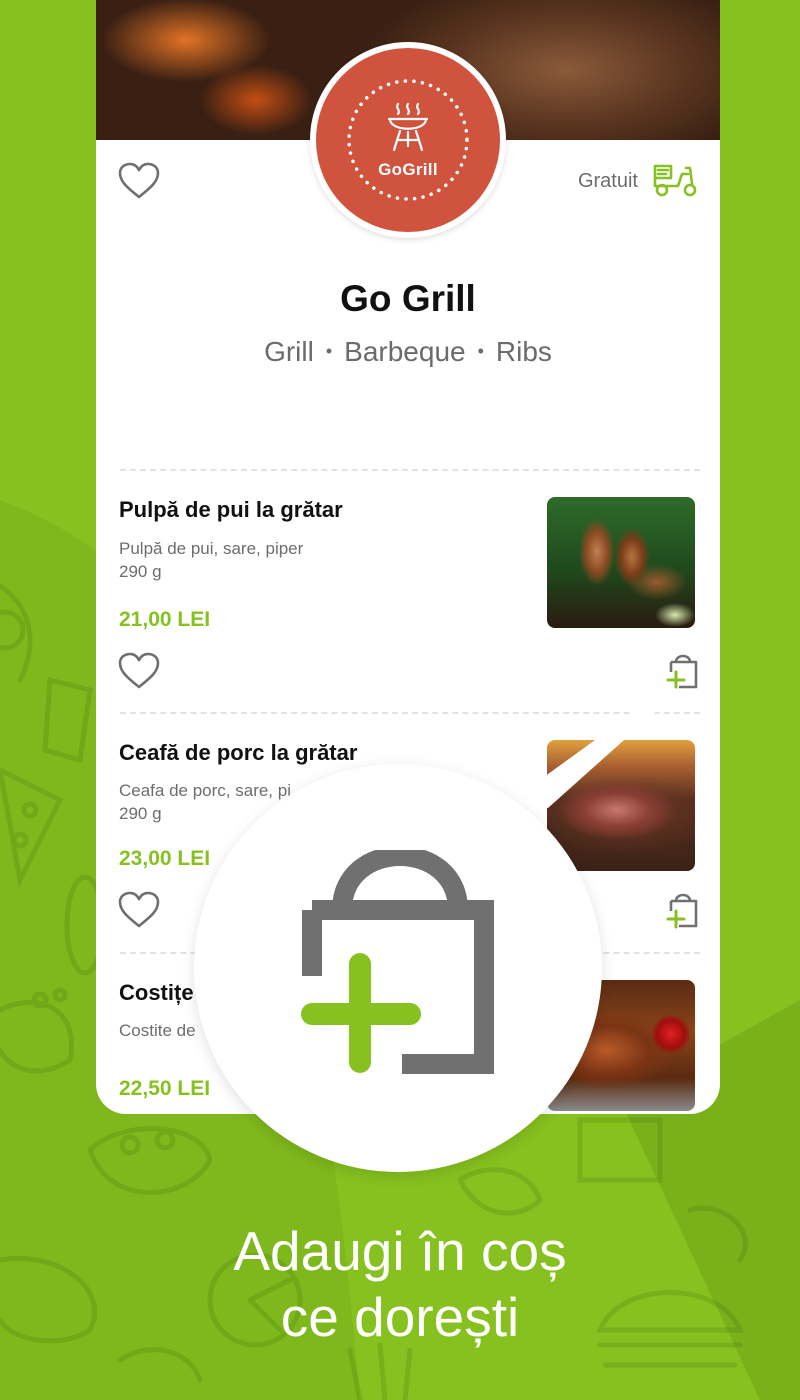  What do you see at coordinates (400, 1251) in the screenshot?
I see `caption-line-1: Adaugi în coș` at bounding box center [400, 1251].